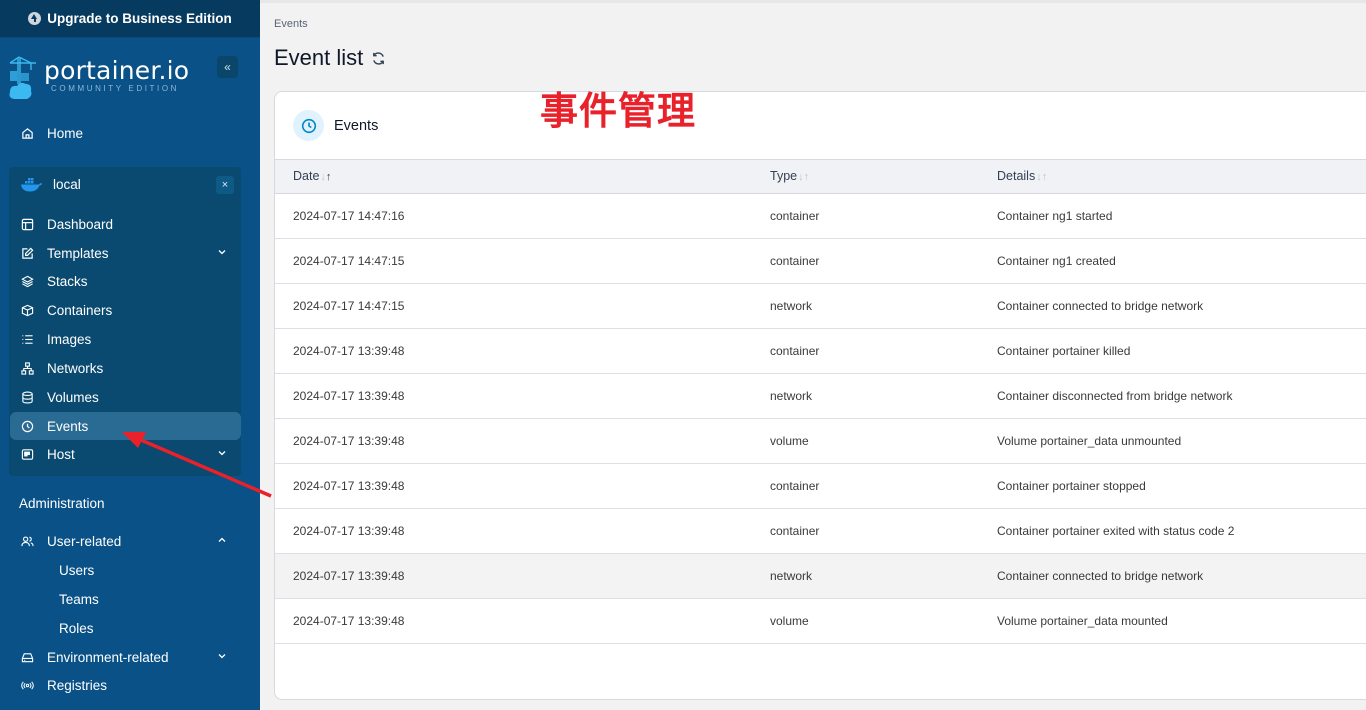 The height and width of the screenshot is (710, 1366). Describe the element at coordinates (326, 177) in the screenshot. I see `sort-asc-icon: ↓↑` at that location.